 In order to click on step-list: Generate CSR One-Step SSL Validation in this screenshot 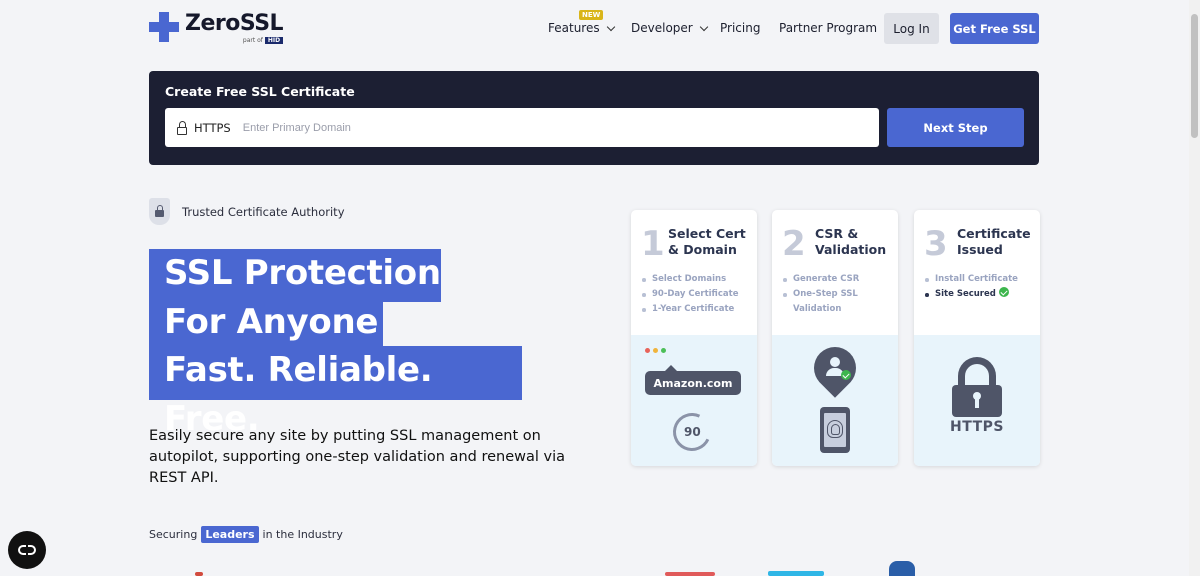, I will do `click(821, 294)`.